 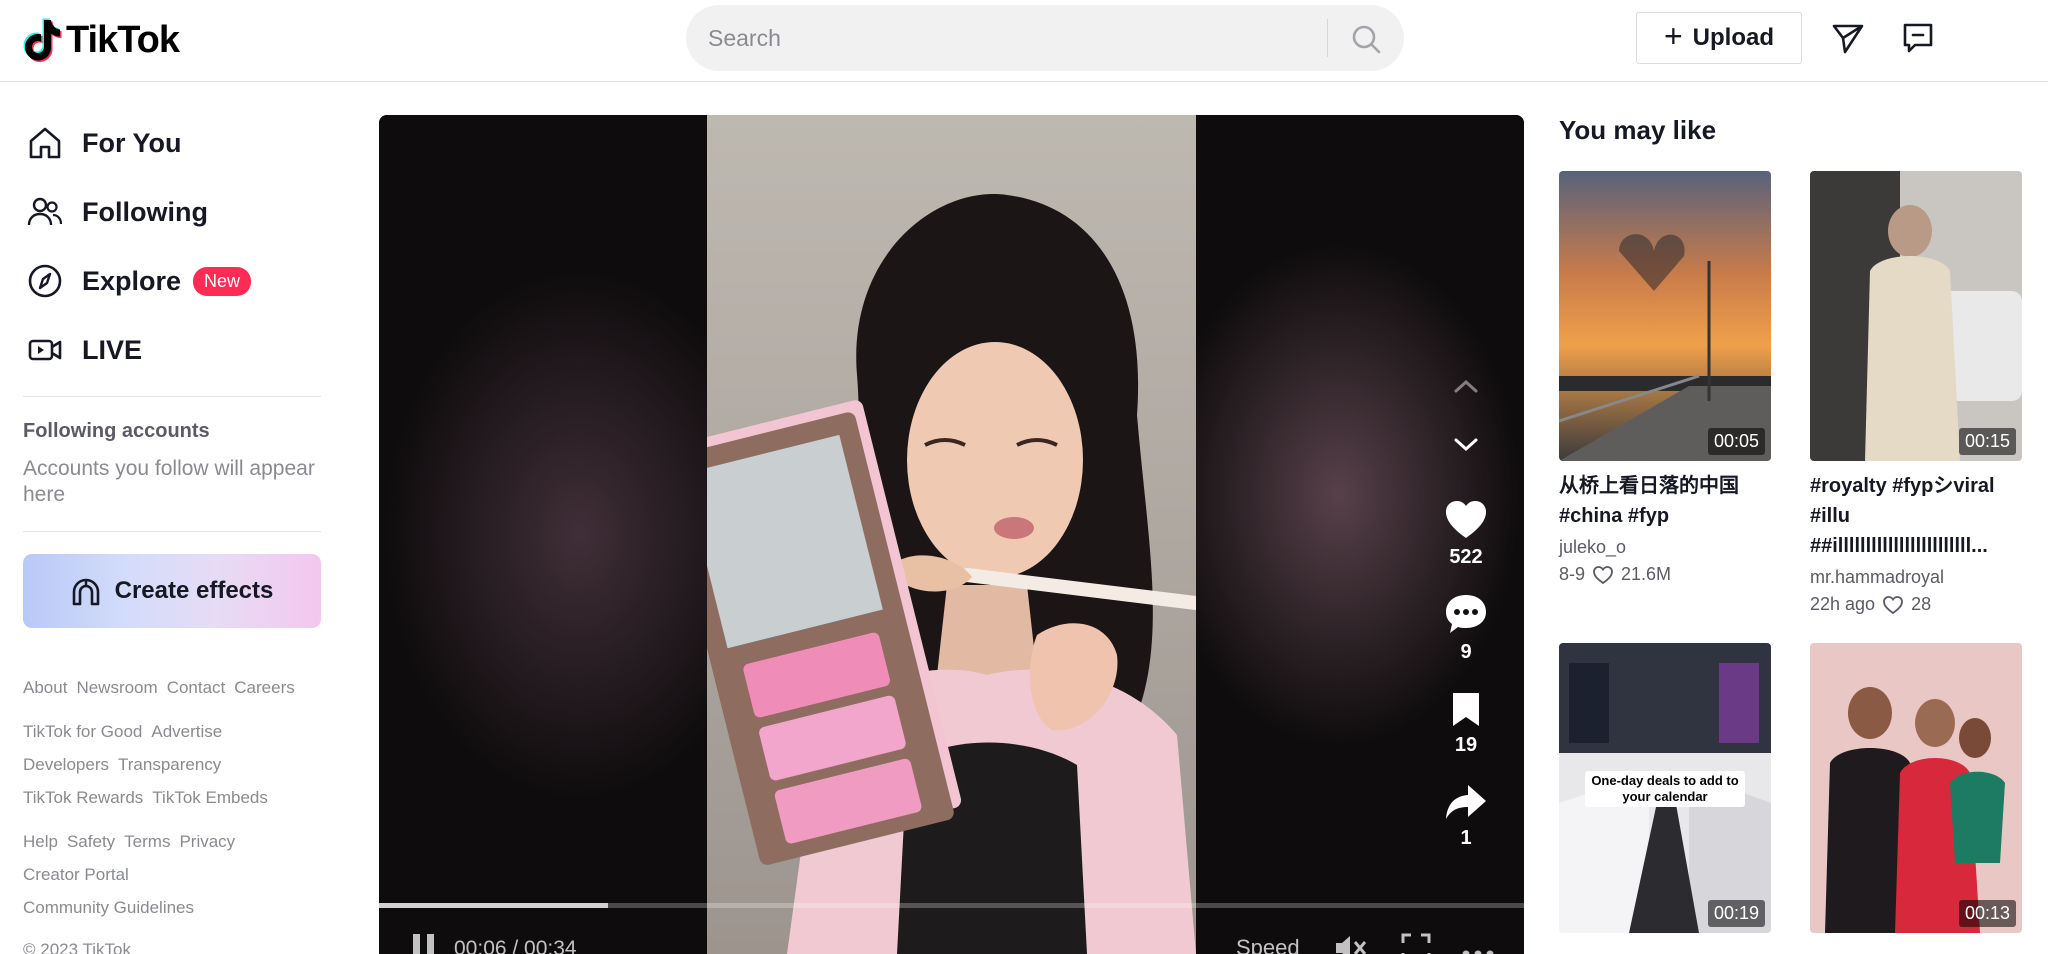 What do you see at coordinates (1327, 38) in the screenshot?
I see `search-divider` at bounding box center [1327, 38].